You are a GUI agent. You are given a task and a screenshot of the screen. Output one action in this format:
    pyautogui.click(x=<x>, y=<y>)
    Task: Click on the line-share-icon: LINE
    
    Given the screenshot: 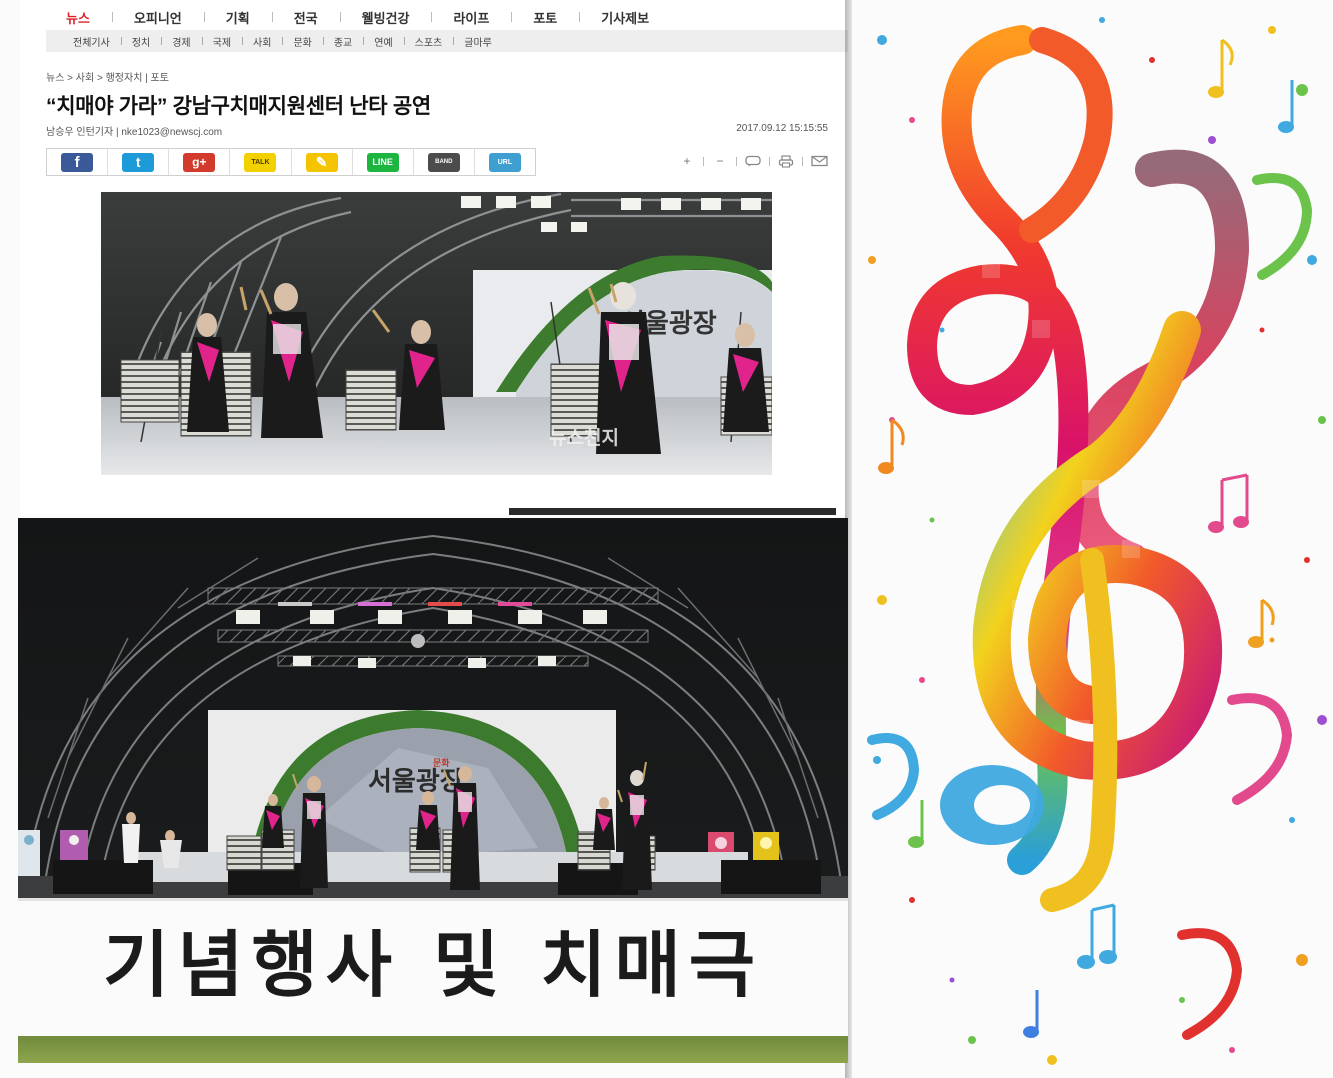 What is the action you would take?
    pyautogui.click(x=382, y=162)
    